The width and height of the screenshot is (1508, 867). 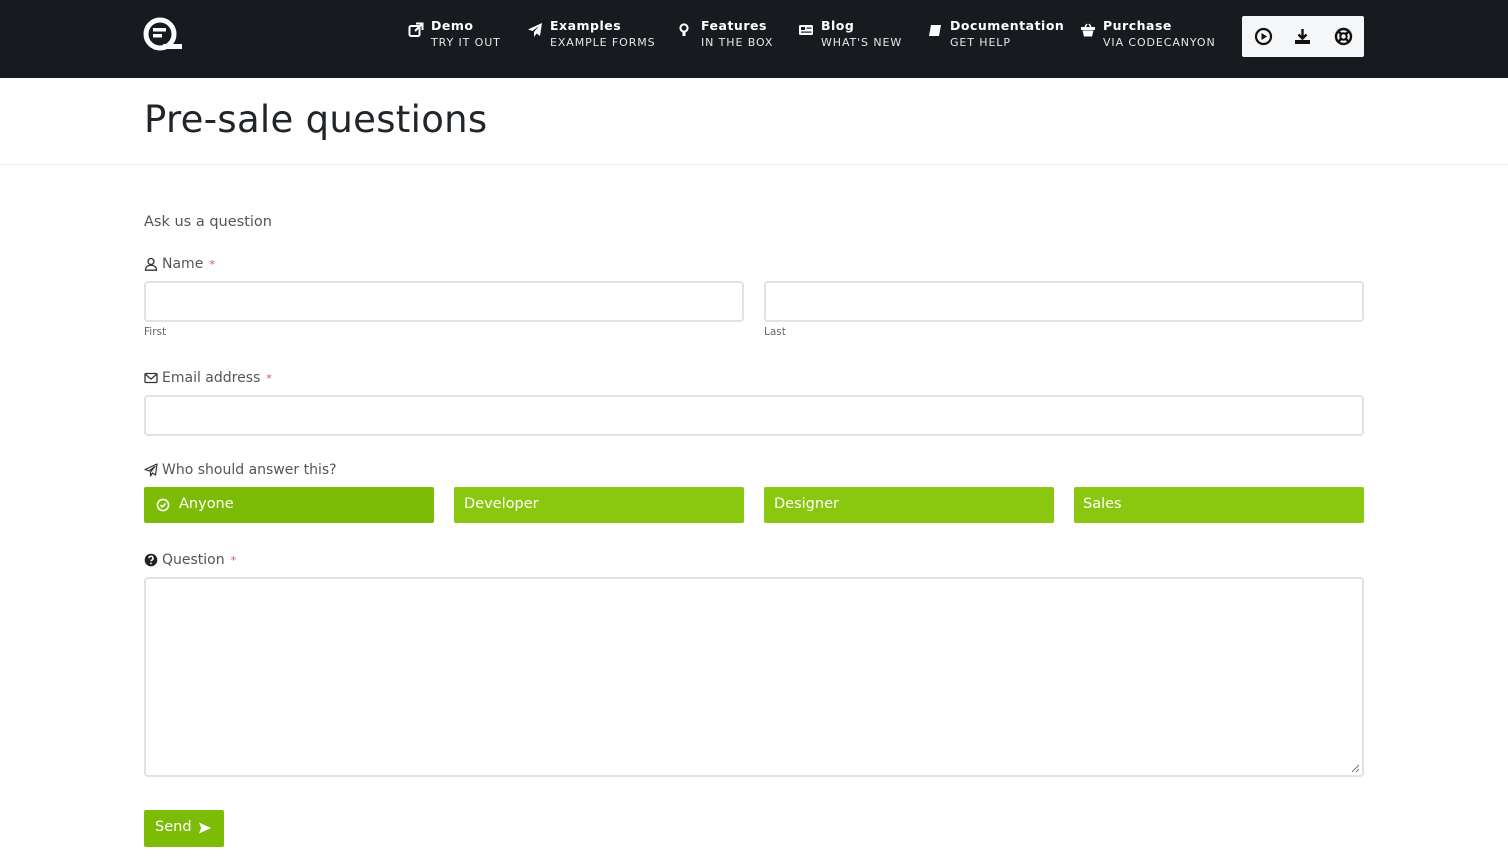 What do you see at coordinates (1137, 25) in the screenshot?
I see `nav-purchase-title: Purchase` at bounding box center [1137, 25].